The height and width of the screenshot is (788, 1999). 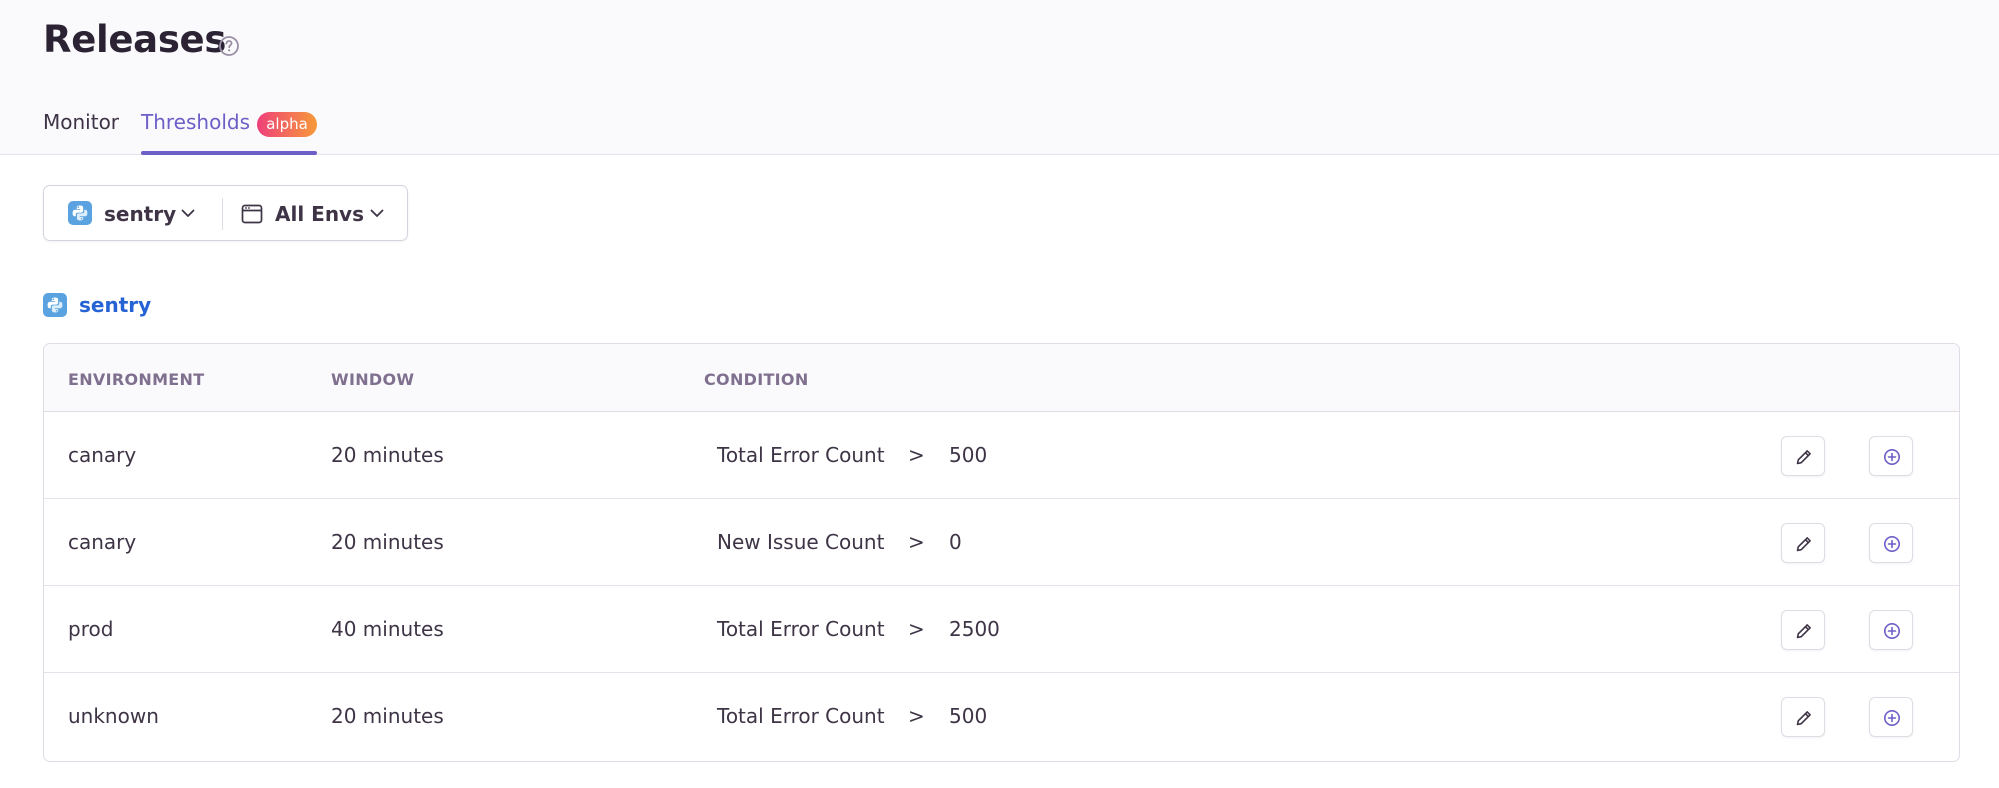 I want to click on environment-cell: unknown, so click(x=113, y=716).